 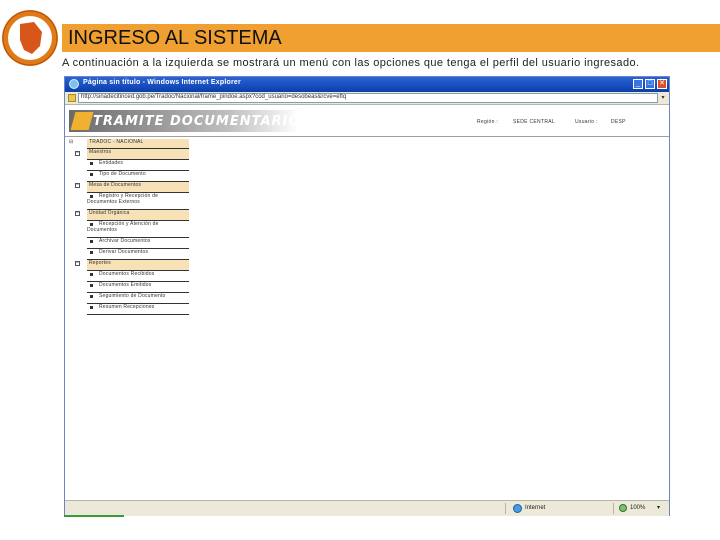 What do you see at coordinates (175, 38) in the screenshot?
I see `slide-title: INGRESO AL SISTEMA` at bounding box center [175, 38].